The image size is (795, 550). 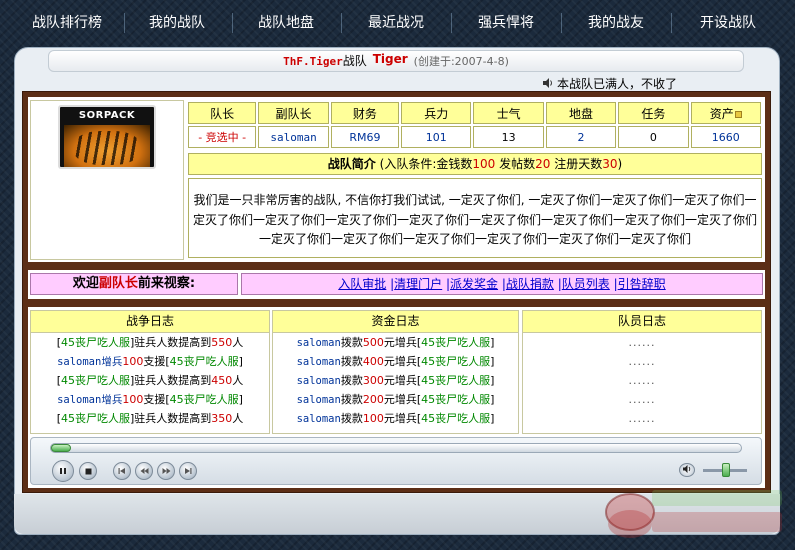 I want to click on action-clean-house: 清理门户, so click(x=418, y=284).